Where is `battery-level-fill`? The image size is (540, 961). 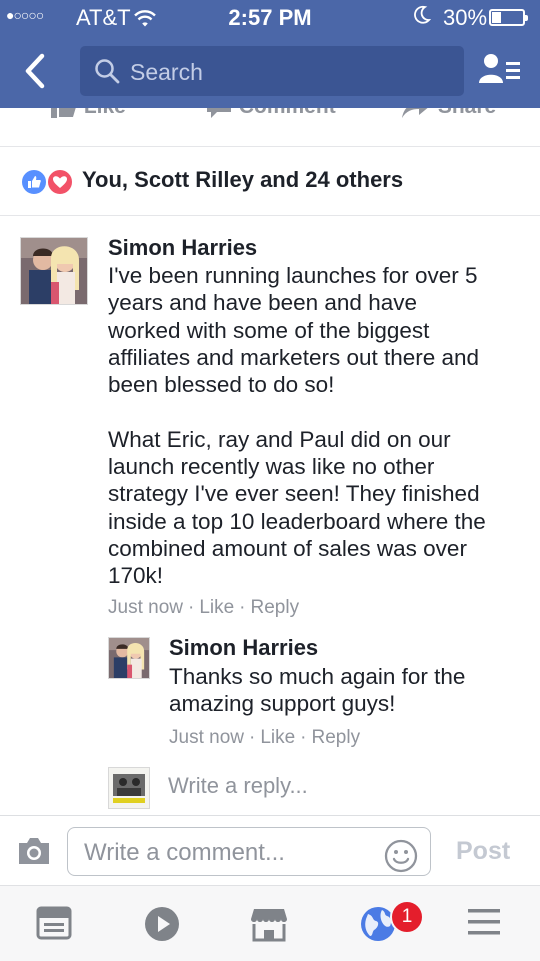 battery-level-fill is located at coordinates (496, 17).